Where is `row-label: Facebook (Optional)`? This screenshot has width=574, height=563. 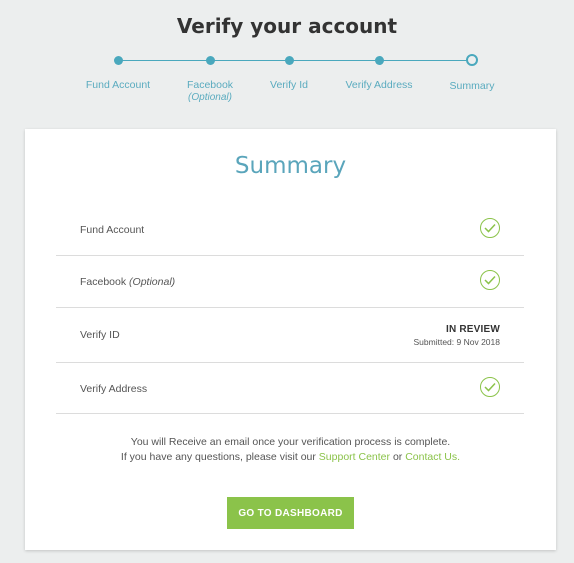 row-label: Facebook (Optional) is located at coordinates (127, 282).